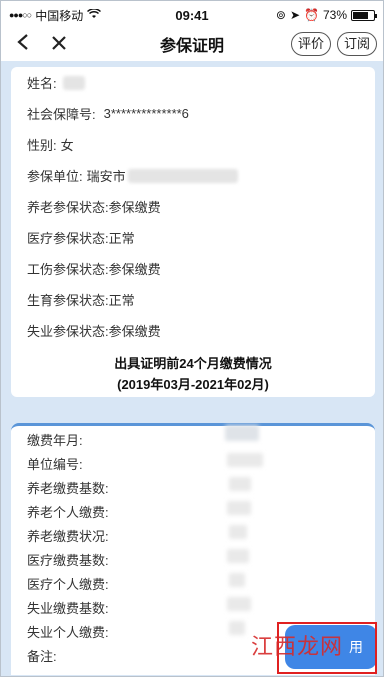 The image size is (384, 677). Describe the element at coordinates (68, 536) in the screenshot. I see `payment-field: 养老缴费状况:` at that location.